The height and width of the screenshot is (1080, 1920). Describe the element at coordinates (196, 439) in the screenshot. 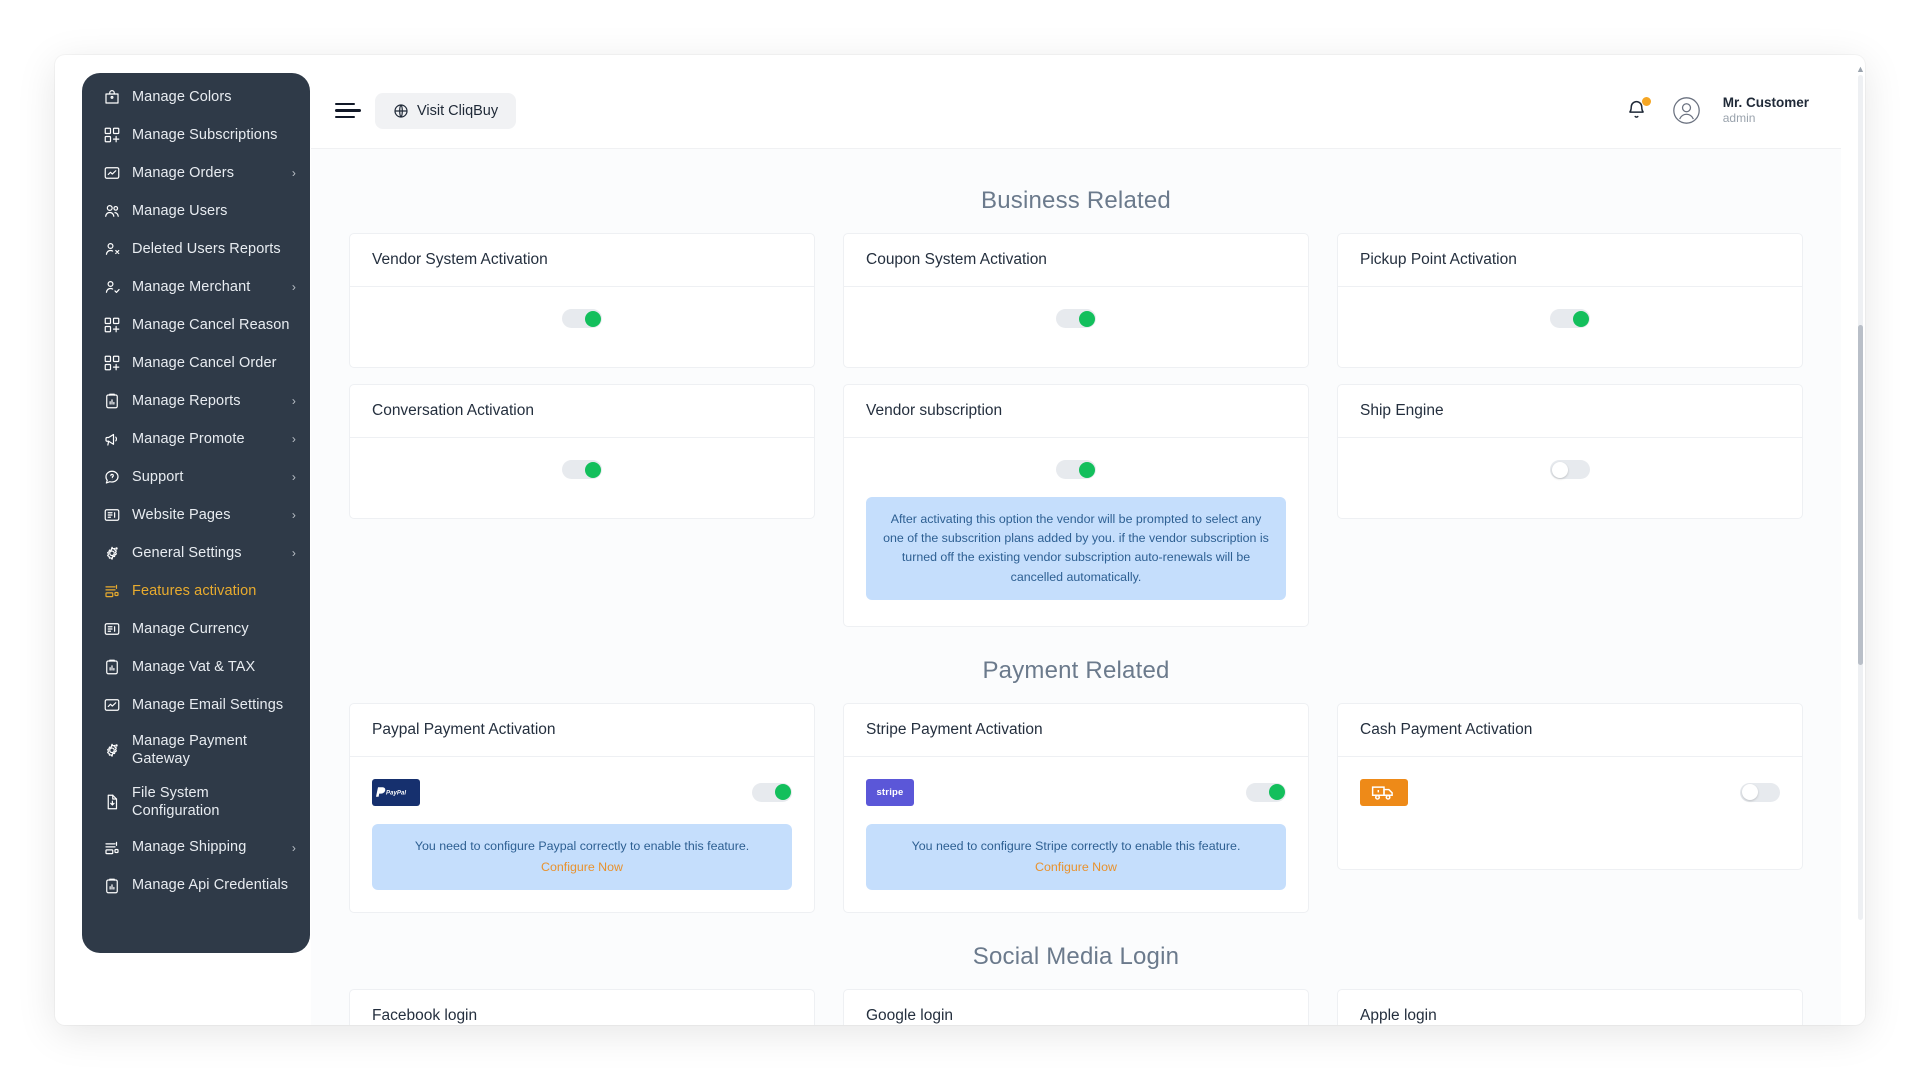

I see `sidebar-item-manage-promote: Manage Promote ›` at that location.